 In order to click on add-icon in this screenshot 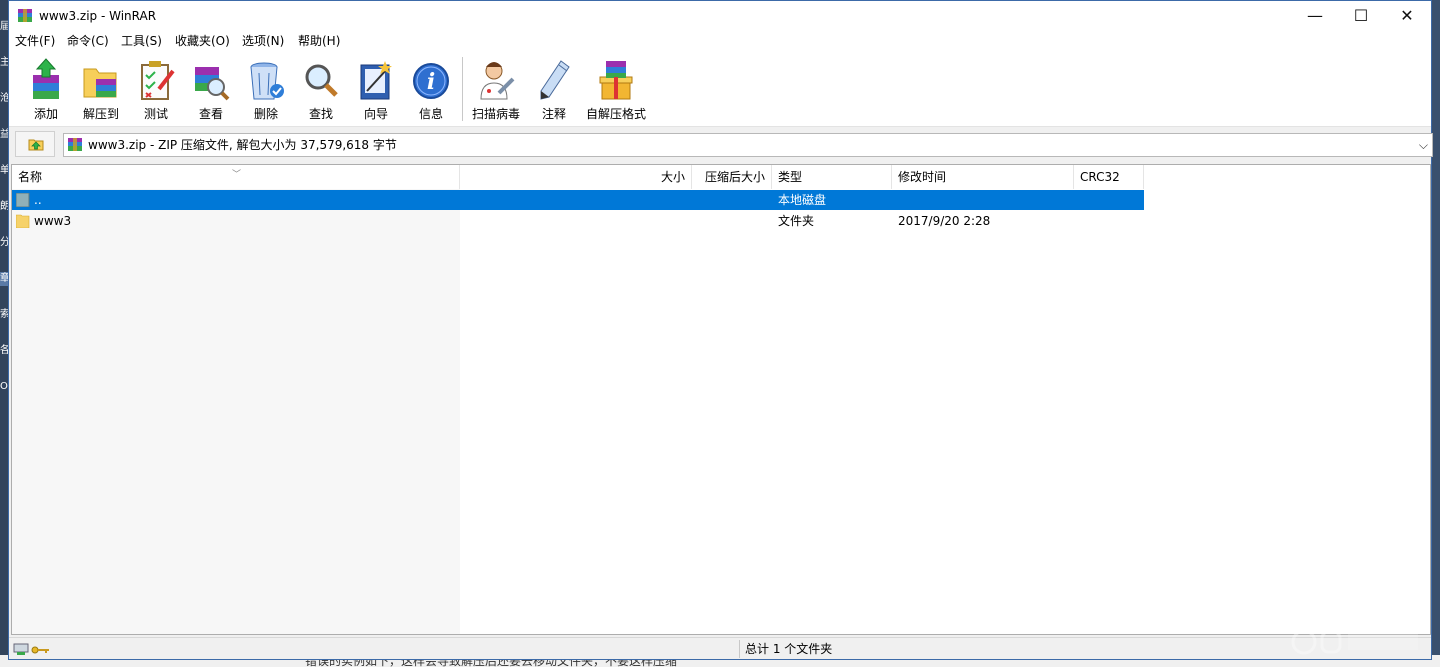, I will do `click(46, 78)`.